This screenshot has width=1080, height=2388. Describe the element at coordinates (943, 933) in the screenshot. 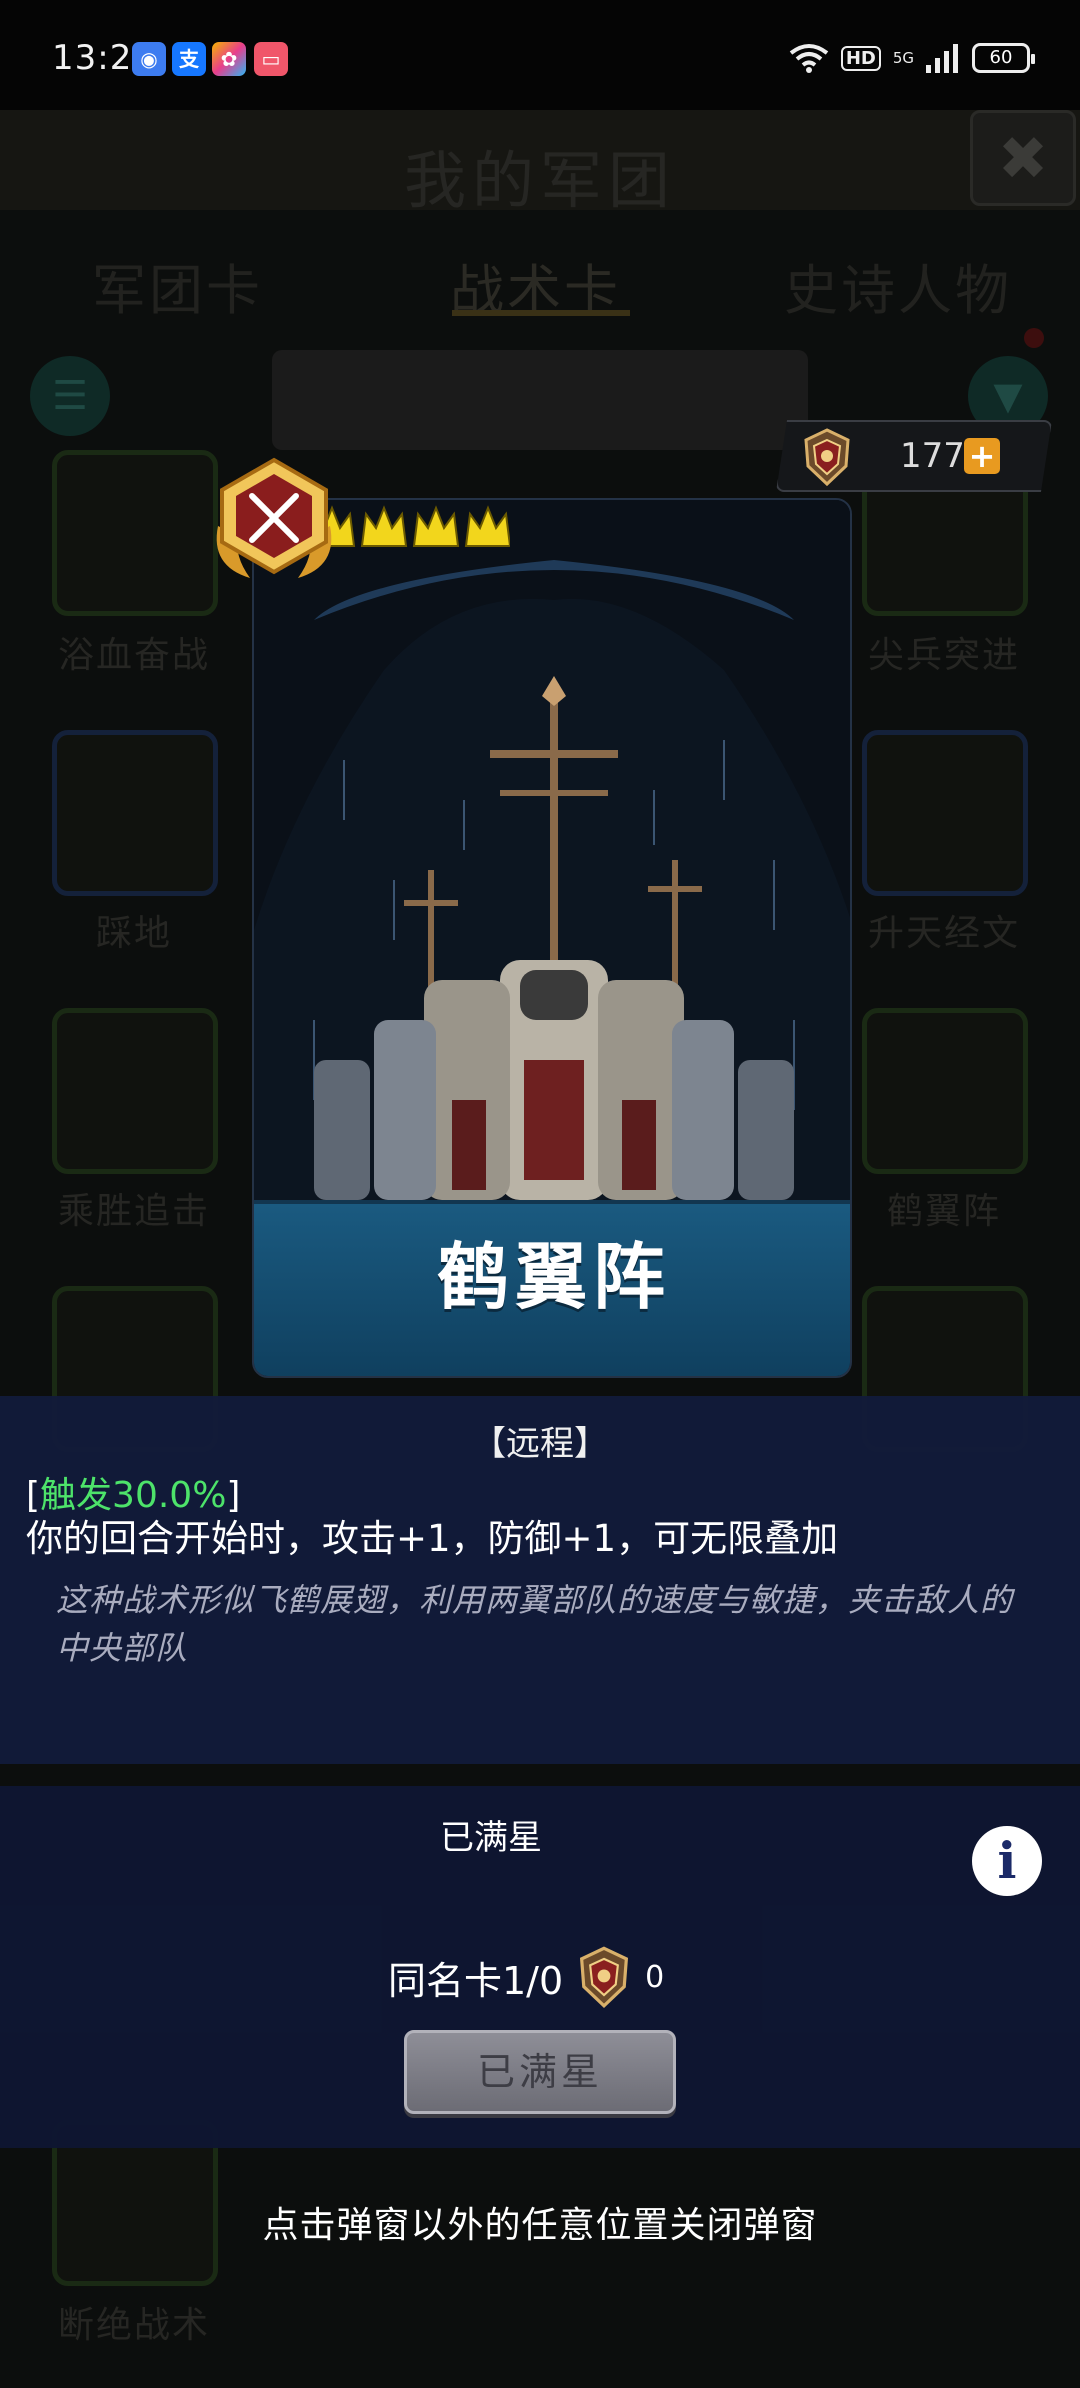

I see `card-tile-label: 升天经文` at that location.